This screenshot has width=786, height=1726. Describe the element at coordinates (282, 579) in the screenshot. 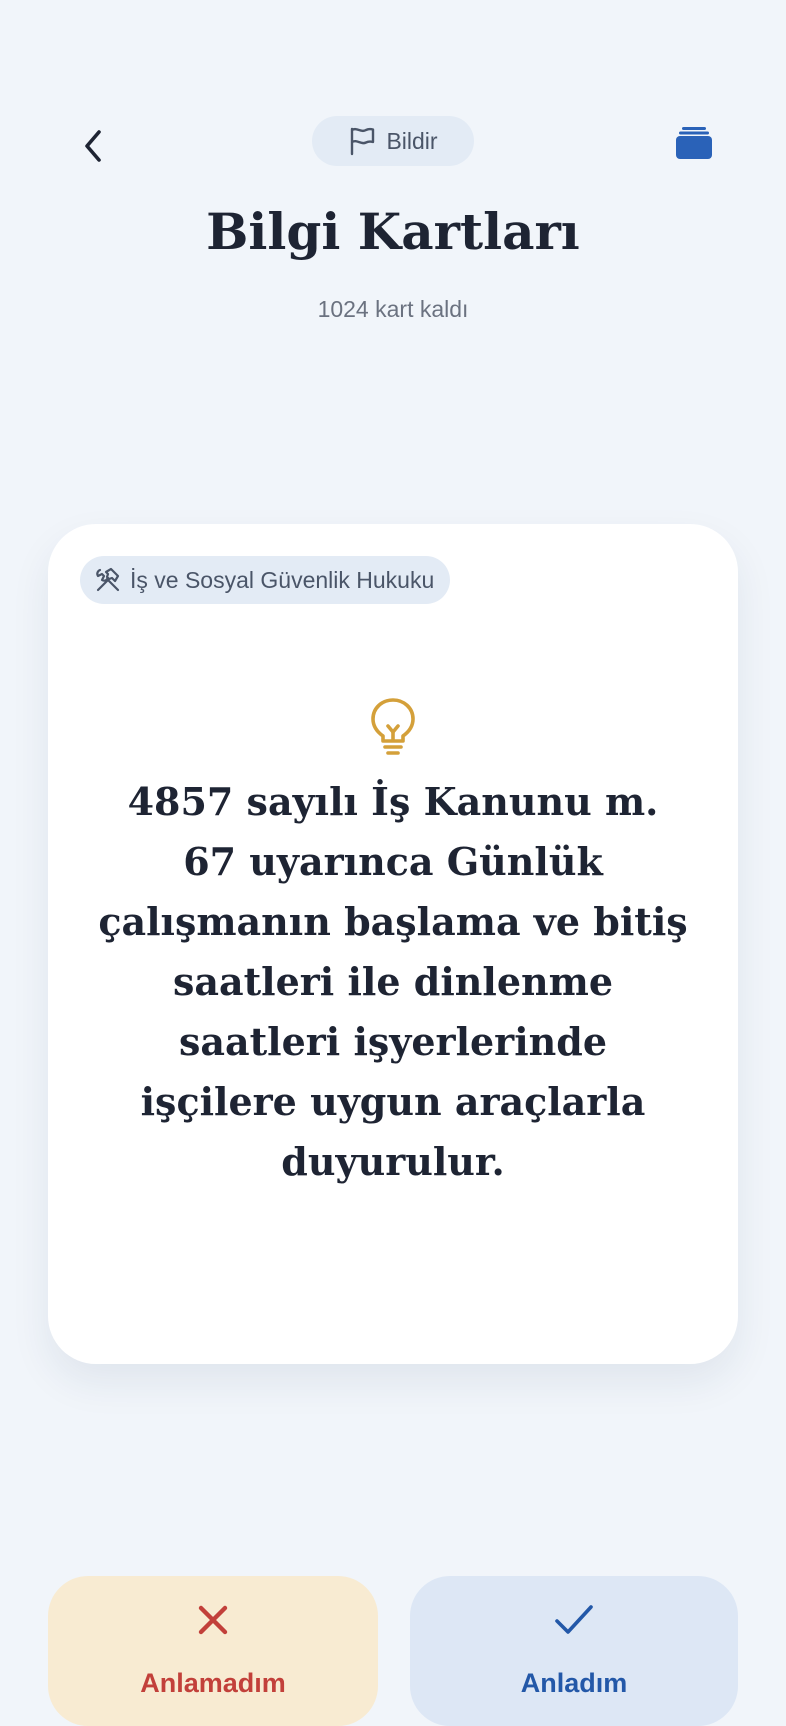

I see `category-label: İş ve Sosyal Güvenlik Hukuku` at that location.